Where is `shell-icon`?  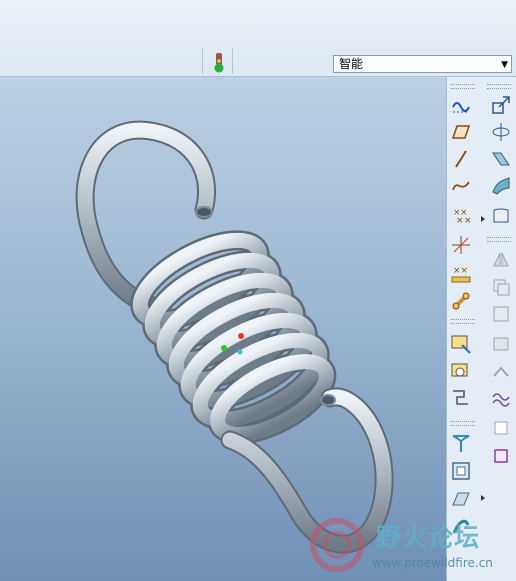
shell-icon is located at coordinates (461, 471).